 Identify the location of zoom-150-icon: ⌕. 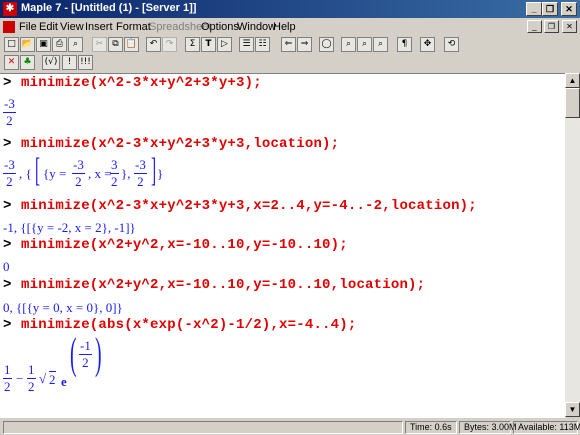
(364, 44).